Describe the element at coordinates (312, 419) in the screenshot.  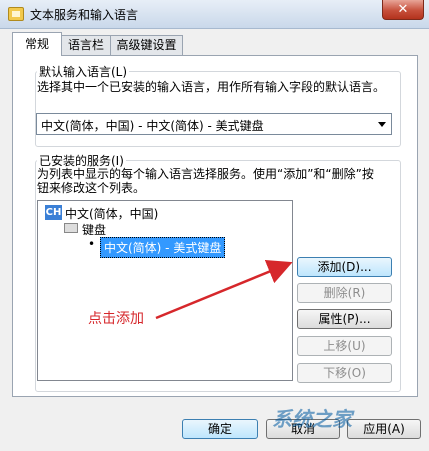
I see `watermark-logo: 系统之家` at that location.